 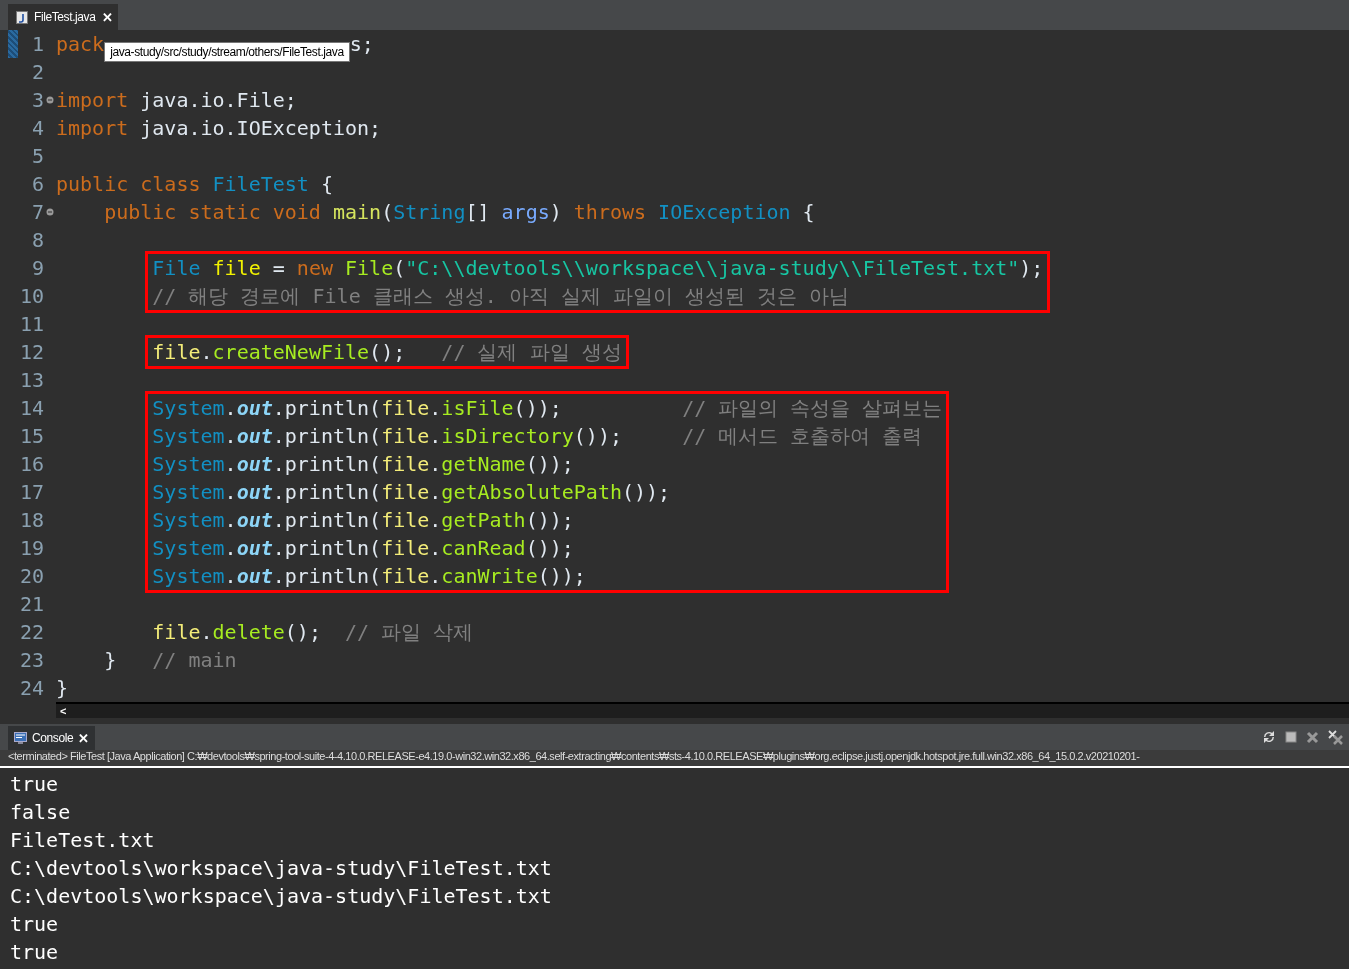 I want to click on remove-icon, so click(x=1312, y=737).